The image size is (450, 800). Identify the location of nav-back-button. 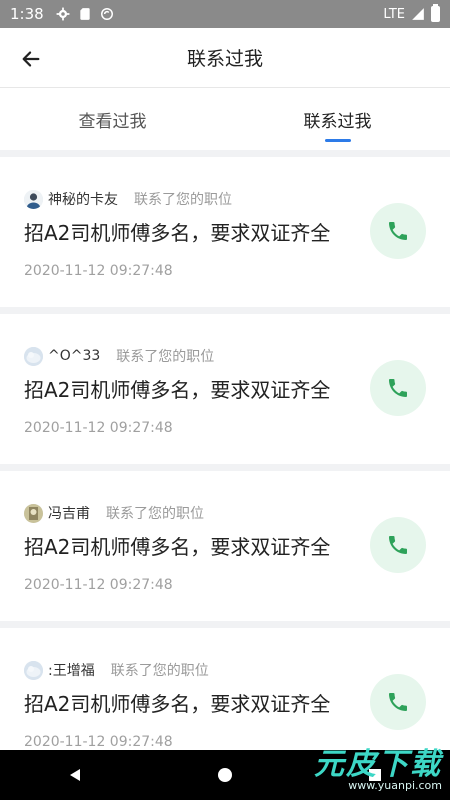
(75, 775).